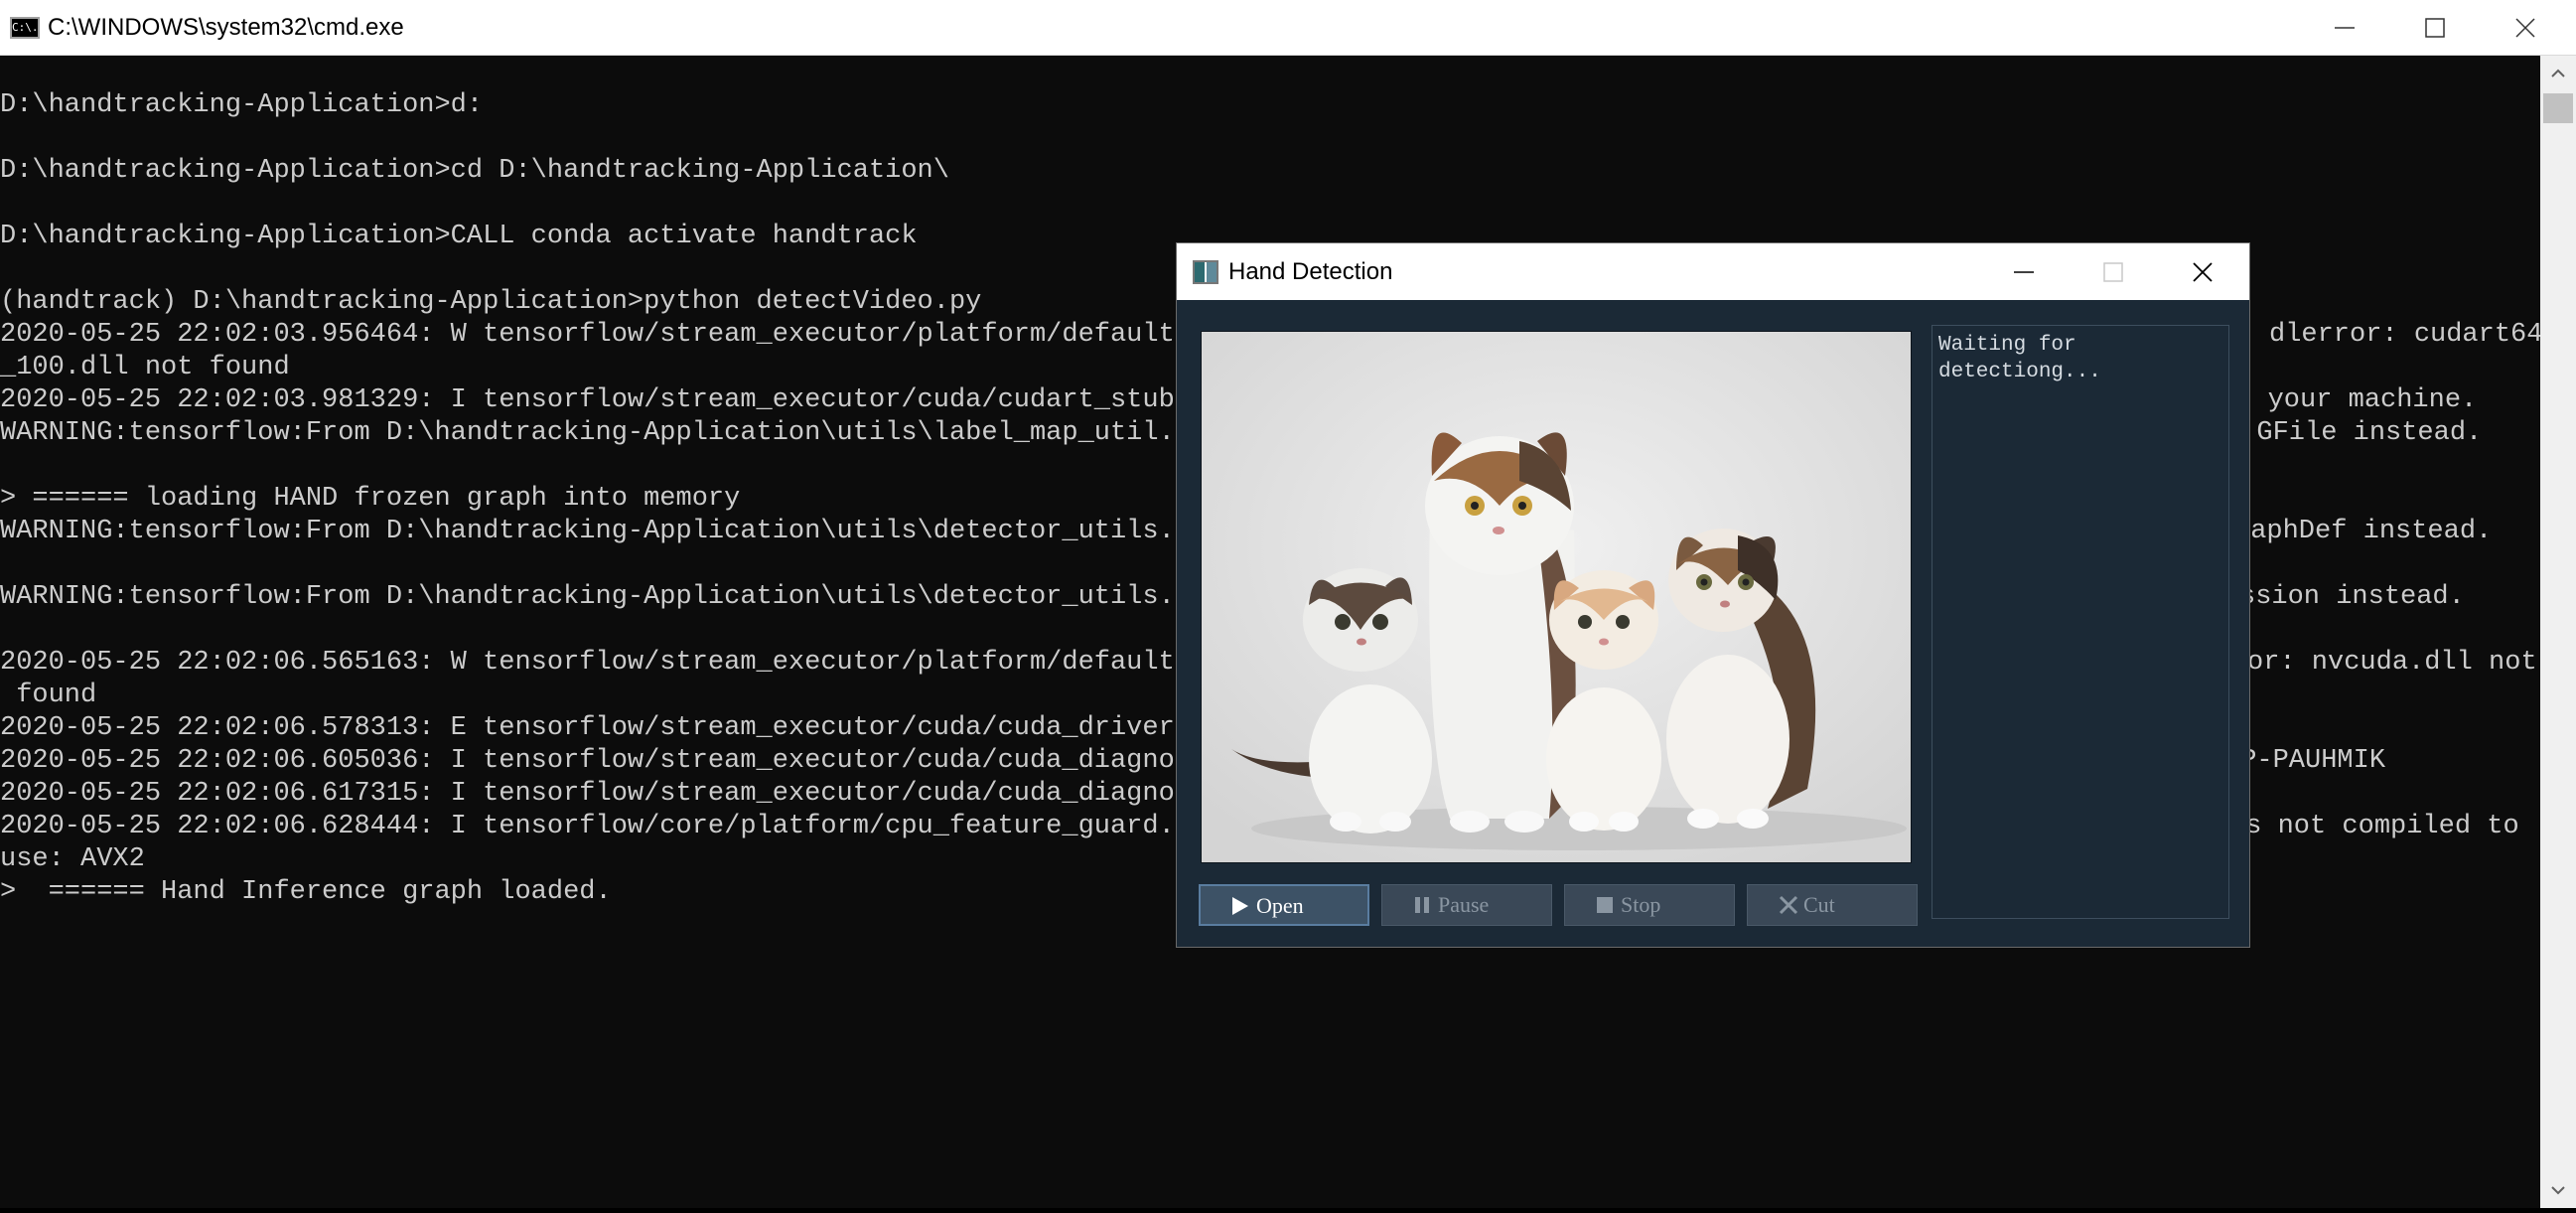 The width and height of the screenshot is (2576, 1213). I want to click on pause-button-label: Pause, so click(1464, 904).